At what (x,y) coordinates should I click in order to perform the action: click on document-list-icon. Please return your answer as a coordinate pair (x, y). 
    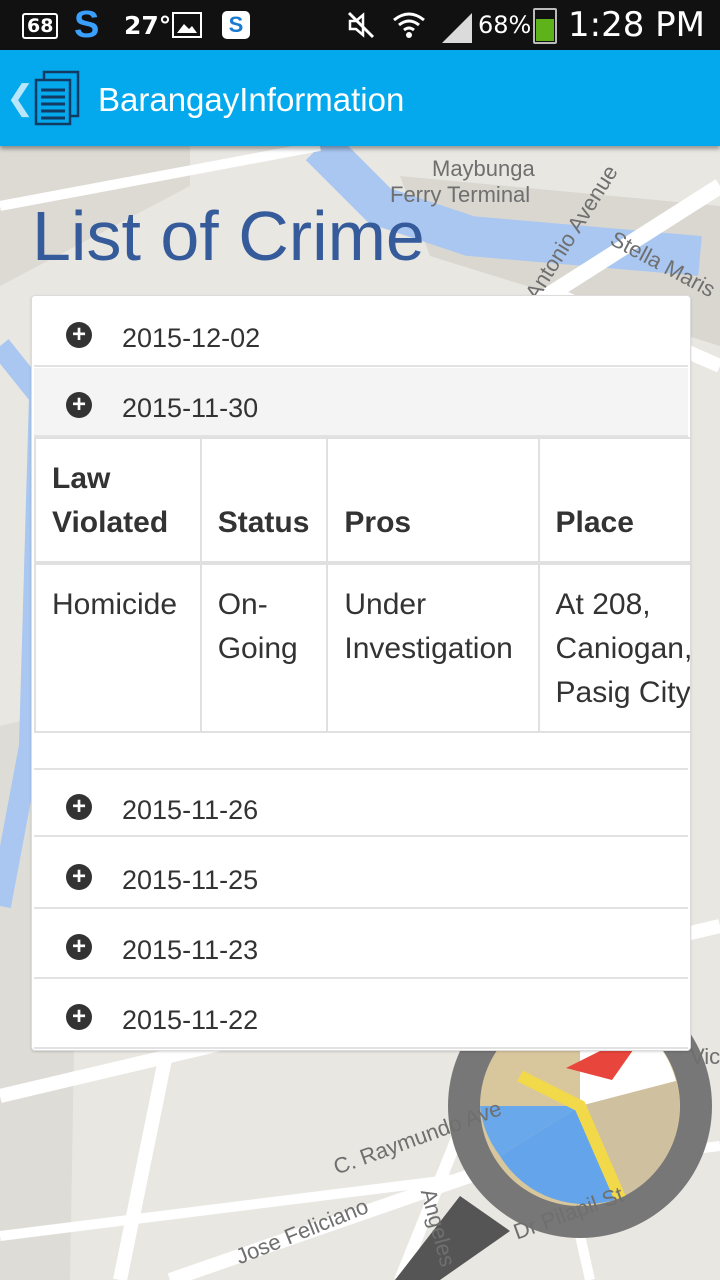
    Looking at the image, I should click on (59, 99).